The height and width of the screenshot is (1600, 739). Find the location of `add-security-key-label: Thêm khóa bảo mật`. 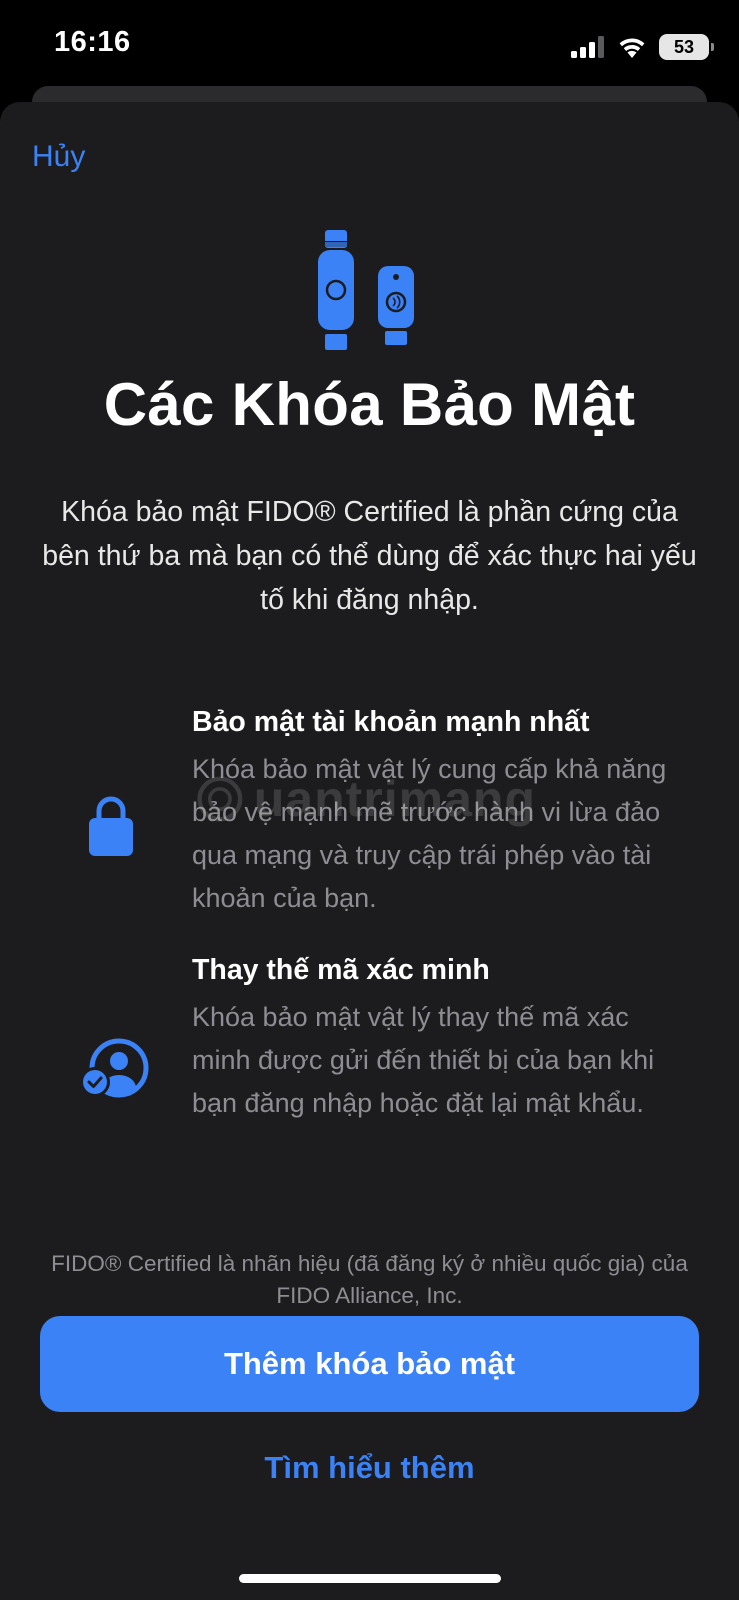

add-security-key-label: Thêm khóa bảo mật is located at coordinates (369, 1363).